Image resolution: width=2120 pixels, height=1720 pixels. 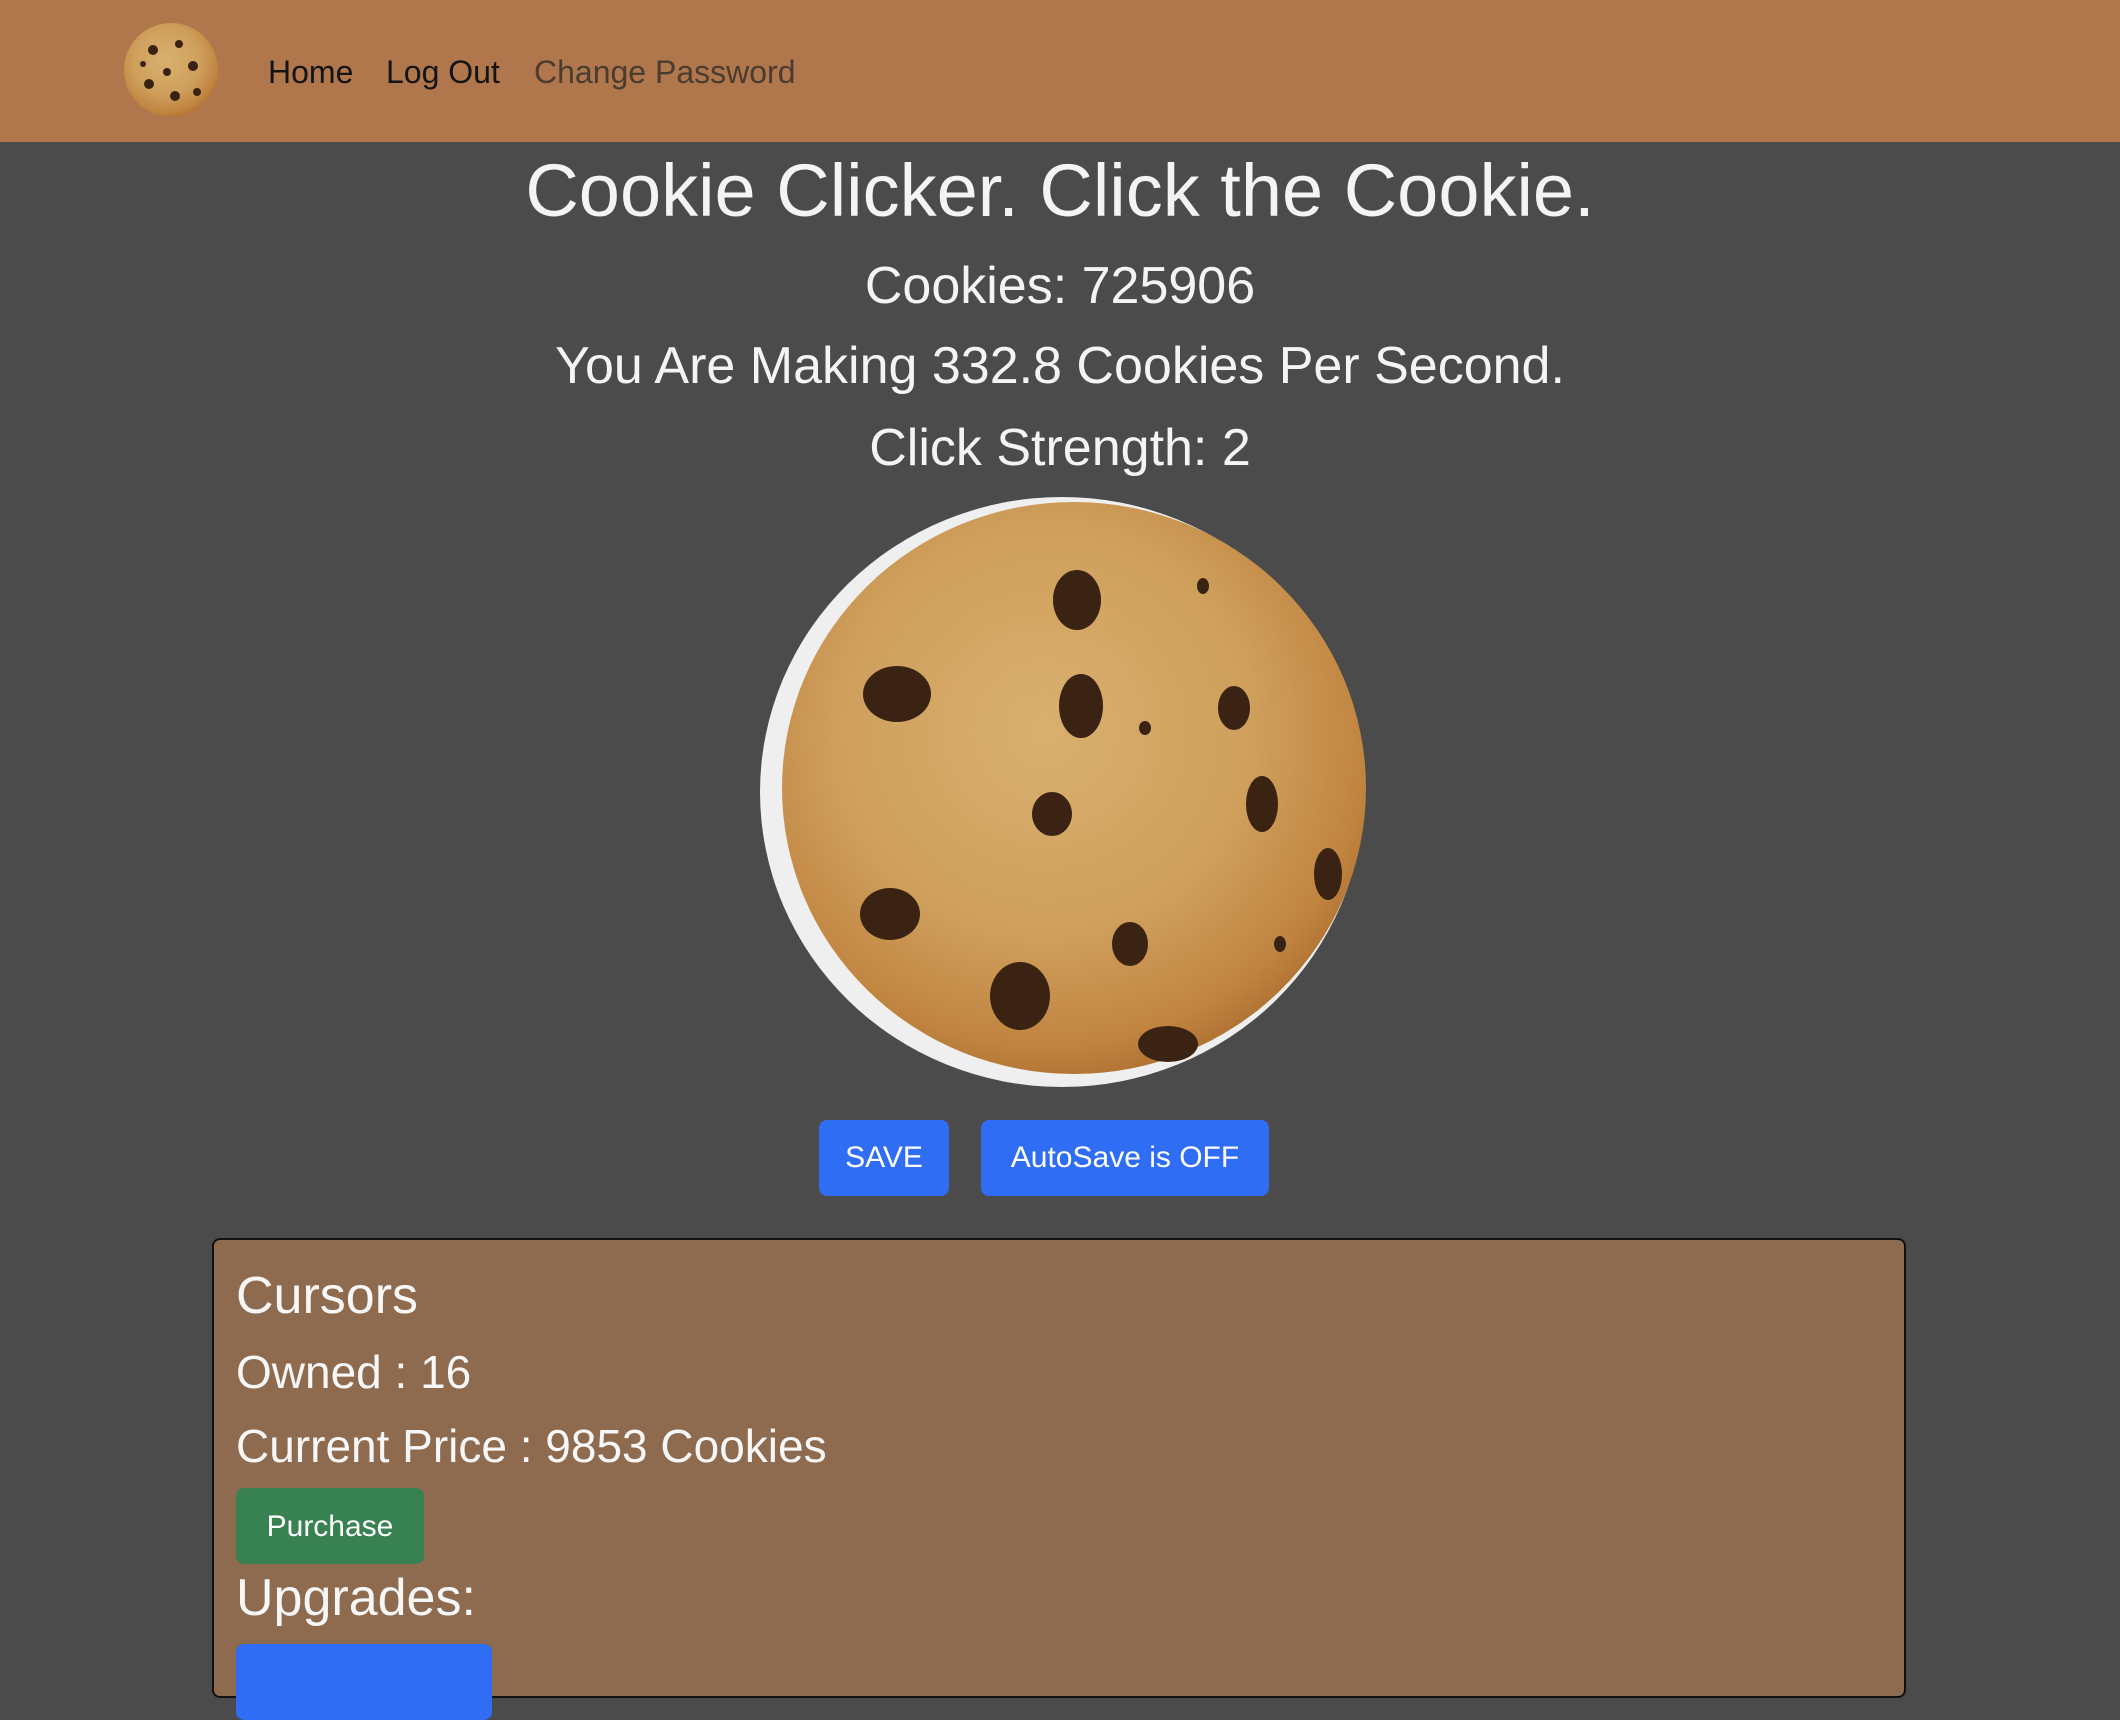 I want to click on cookie-logo-icon, so click(x=171, y=70).